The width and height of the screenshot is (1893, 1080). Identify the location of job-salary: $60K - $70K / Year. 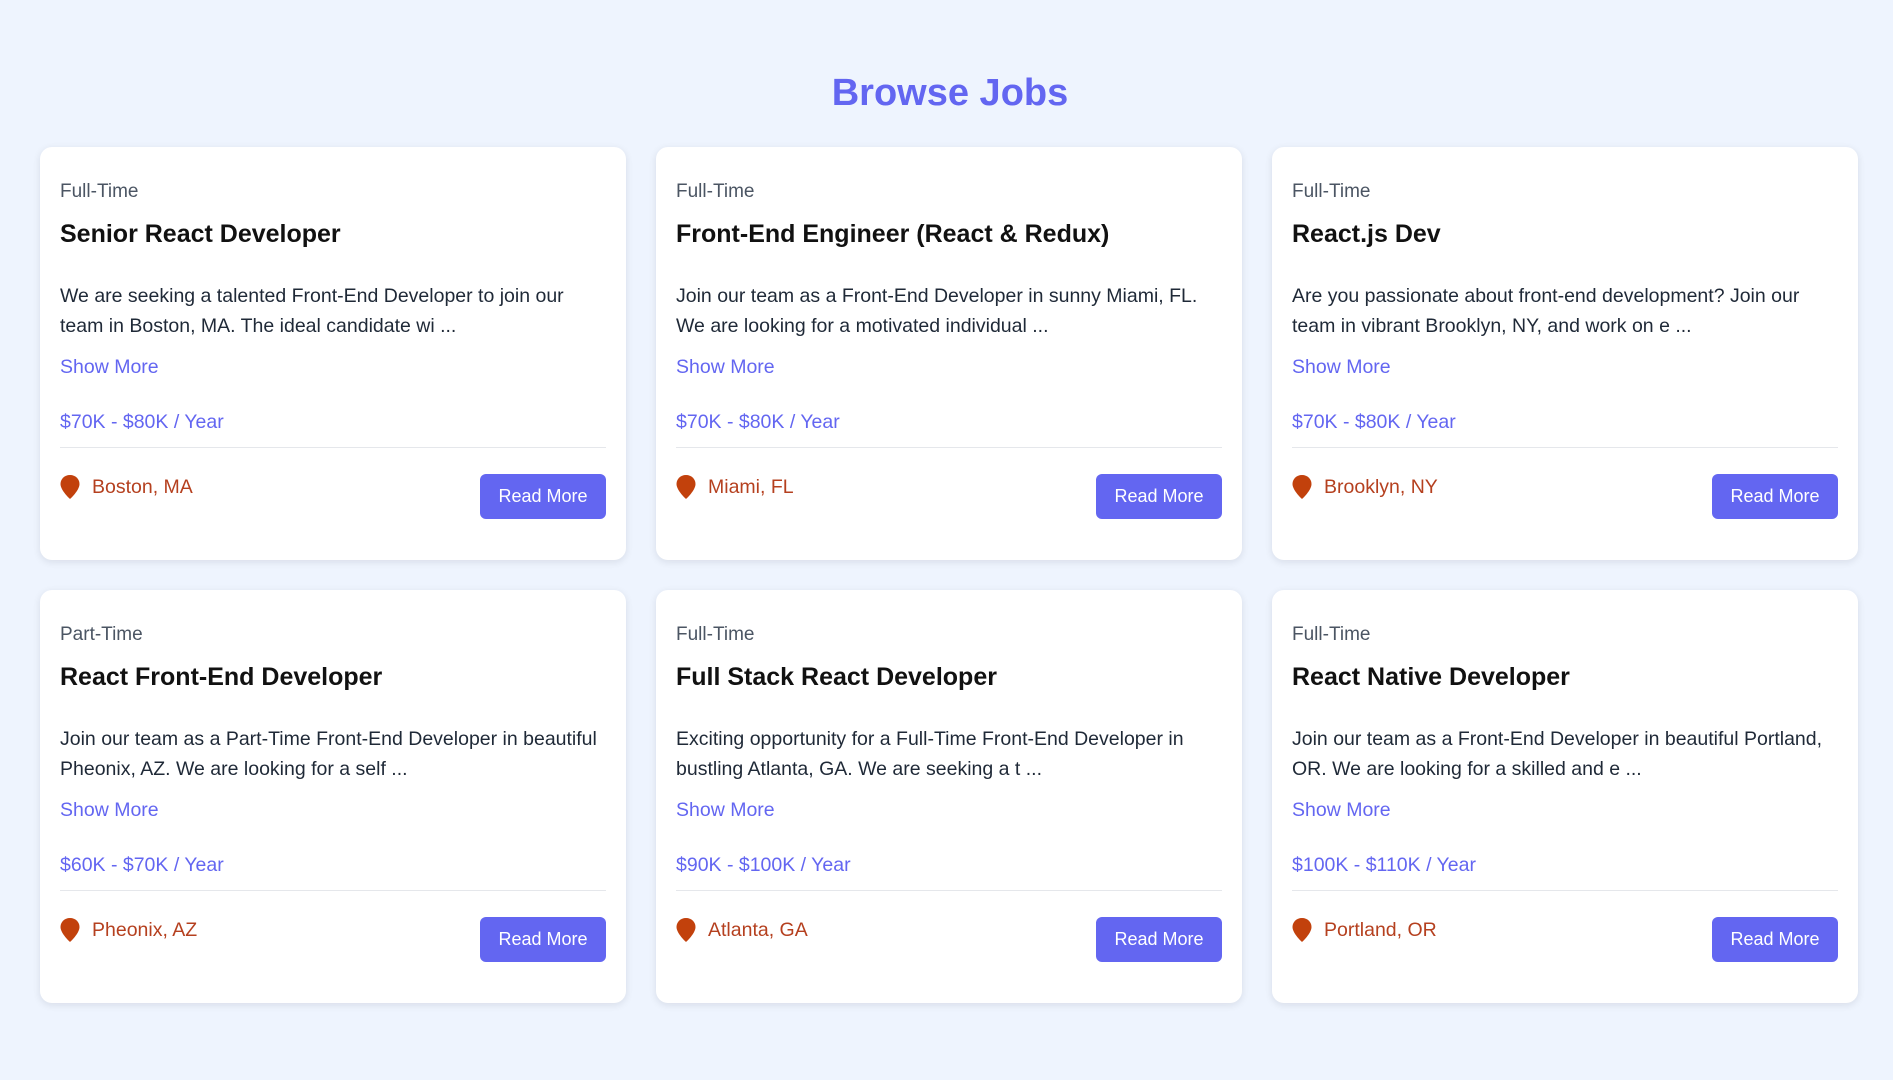
(142, 865).